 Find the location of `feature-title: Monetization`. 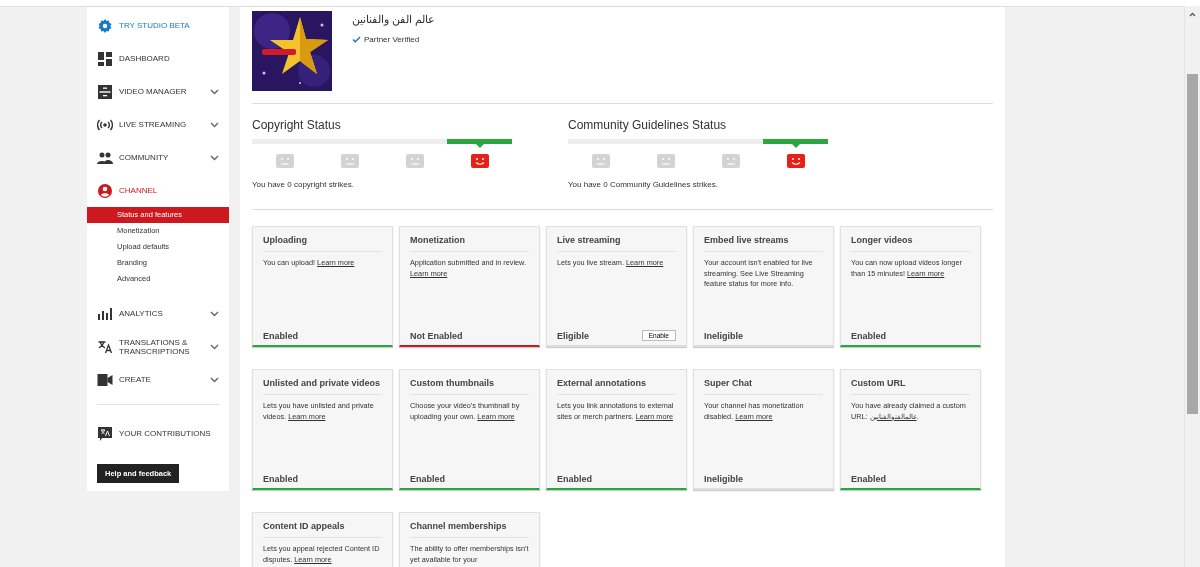

feature-title: Monetization is located at coordinates (469, 243).